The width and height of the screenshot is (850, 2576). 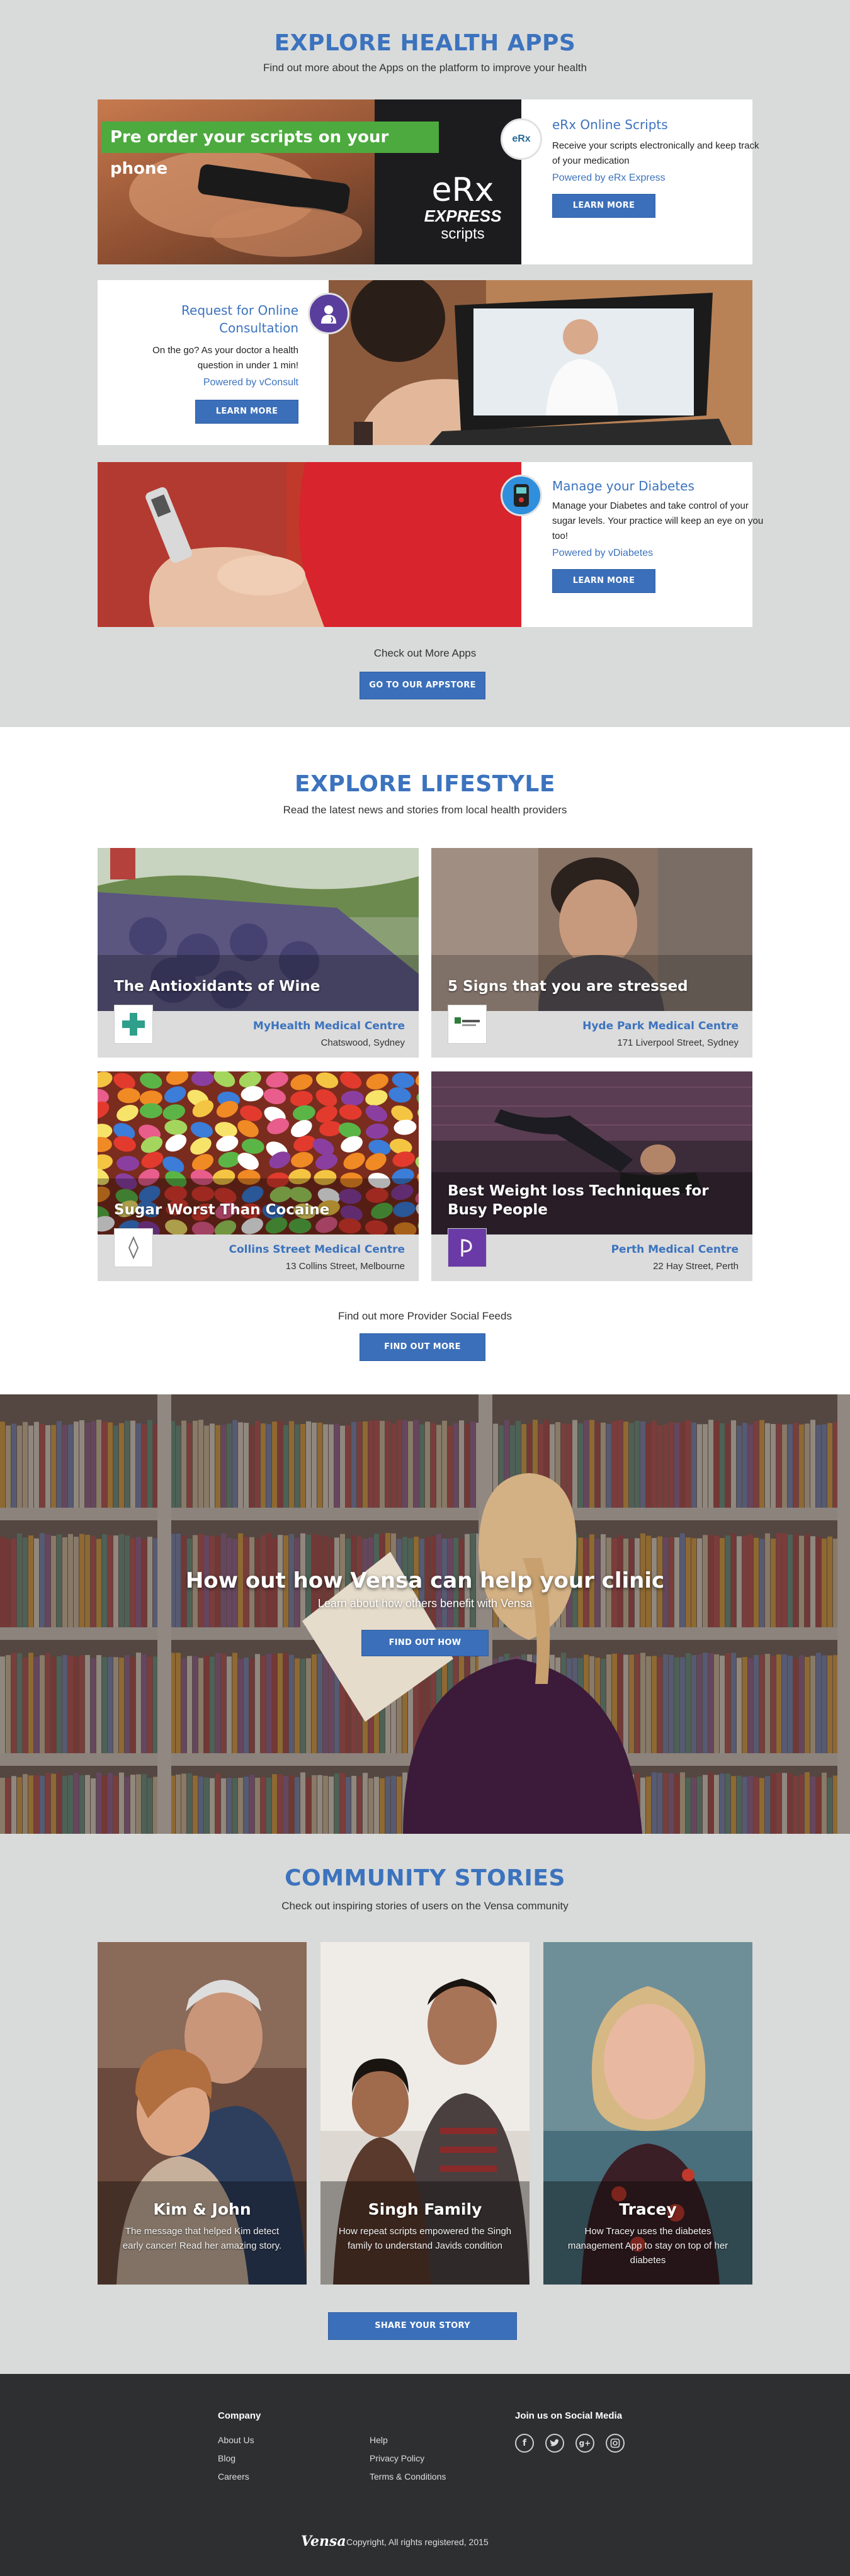 What do you see at coordinates (250, 382) in the screenshot?
I see `consult-powered: Powered by vConsult` at bounding box center [250, 382].